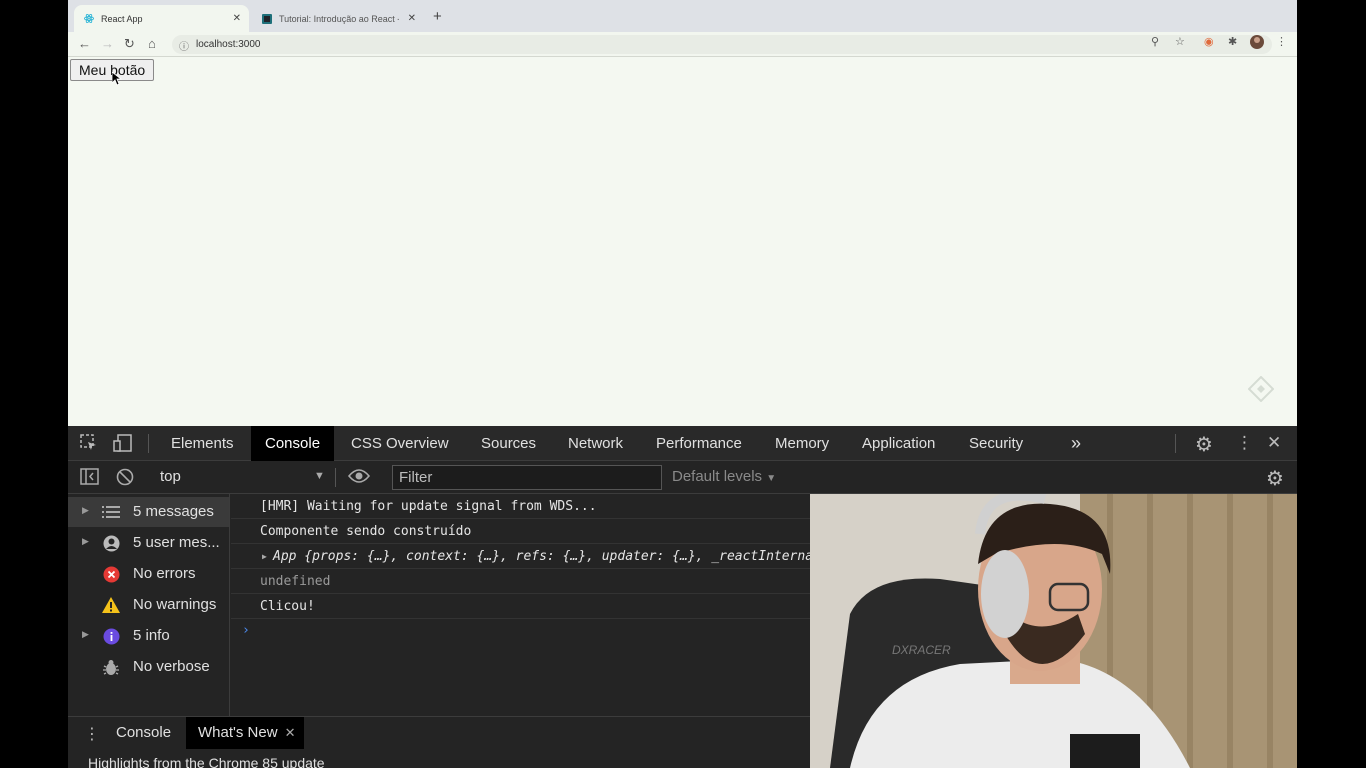  What do you see at coordinates (143, 733) in the screenshot?
I see `drawer-tab-console: Console` at bounding box center [143, 733].